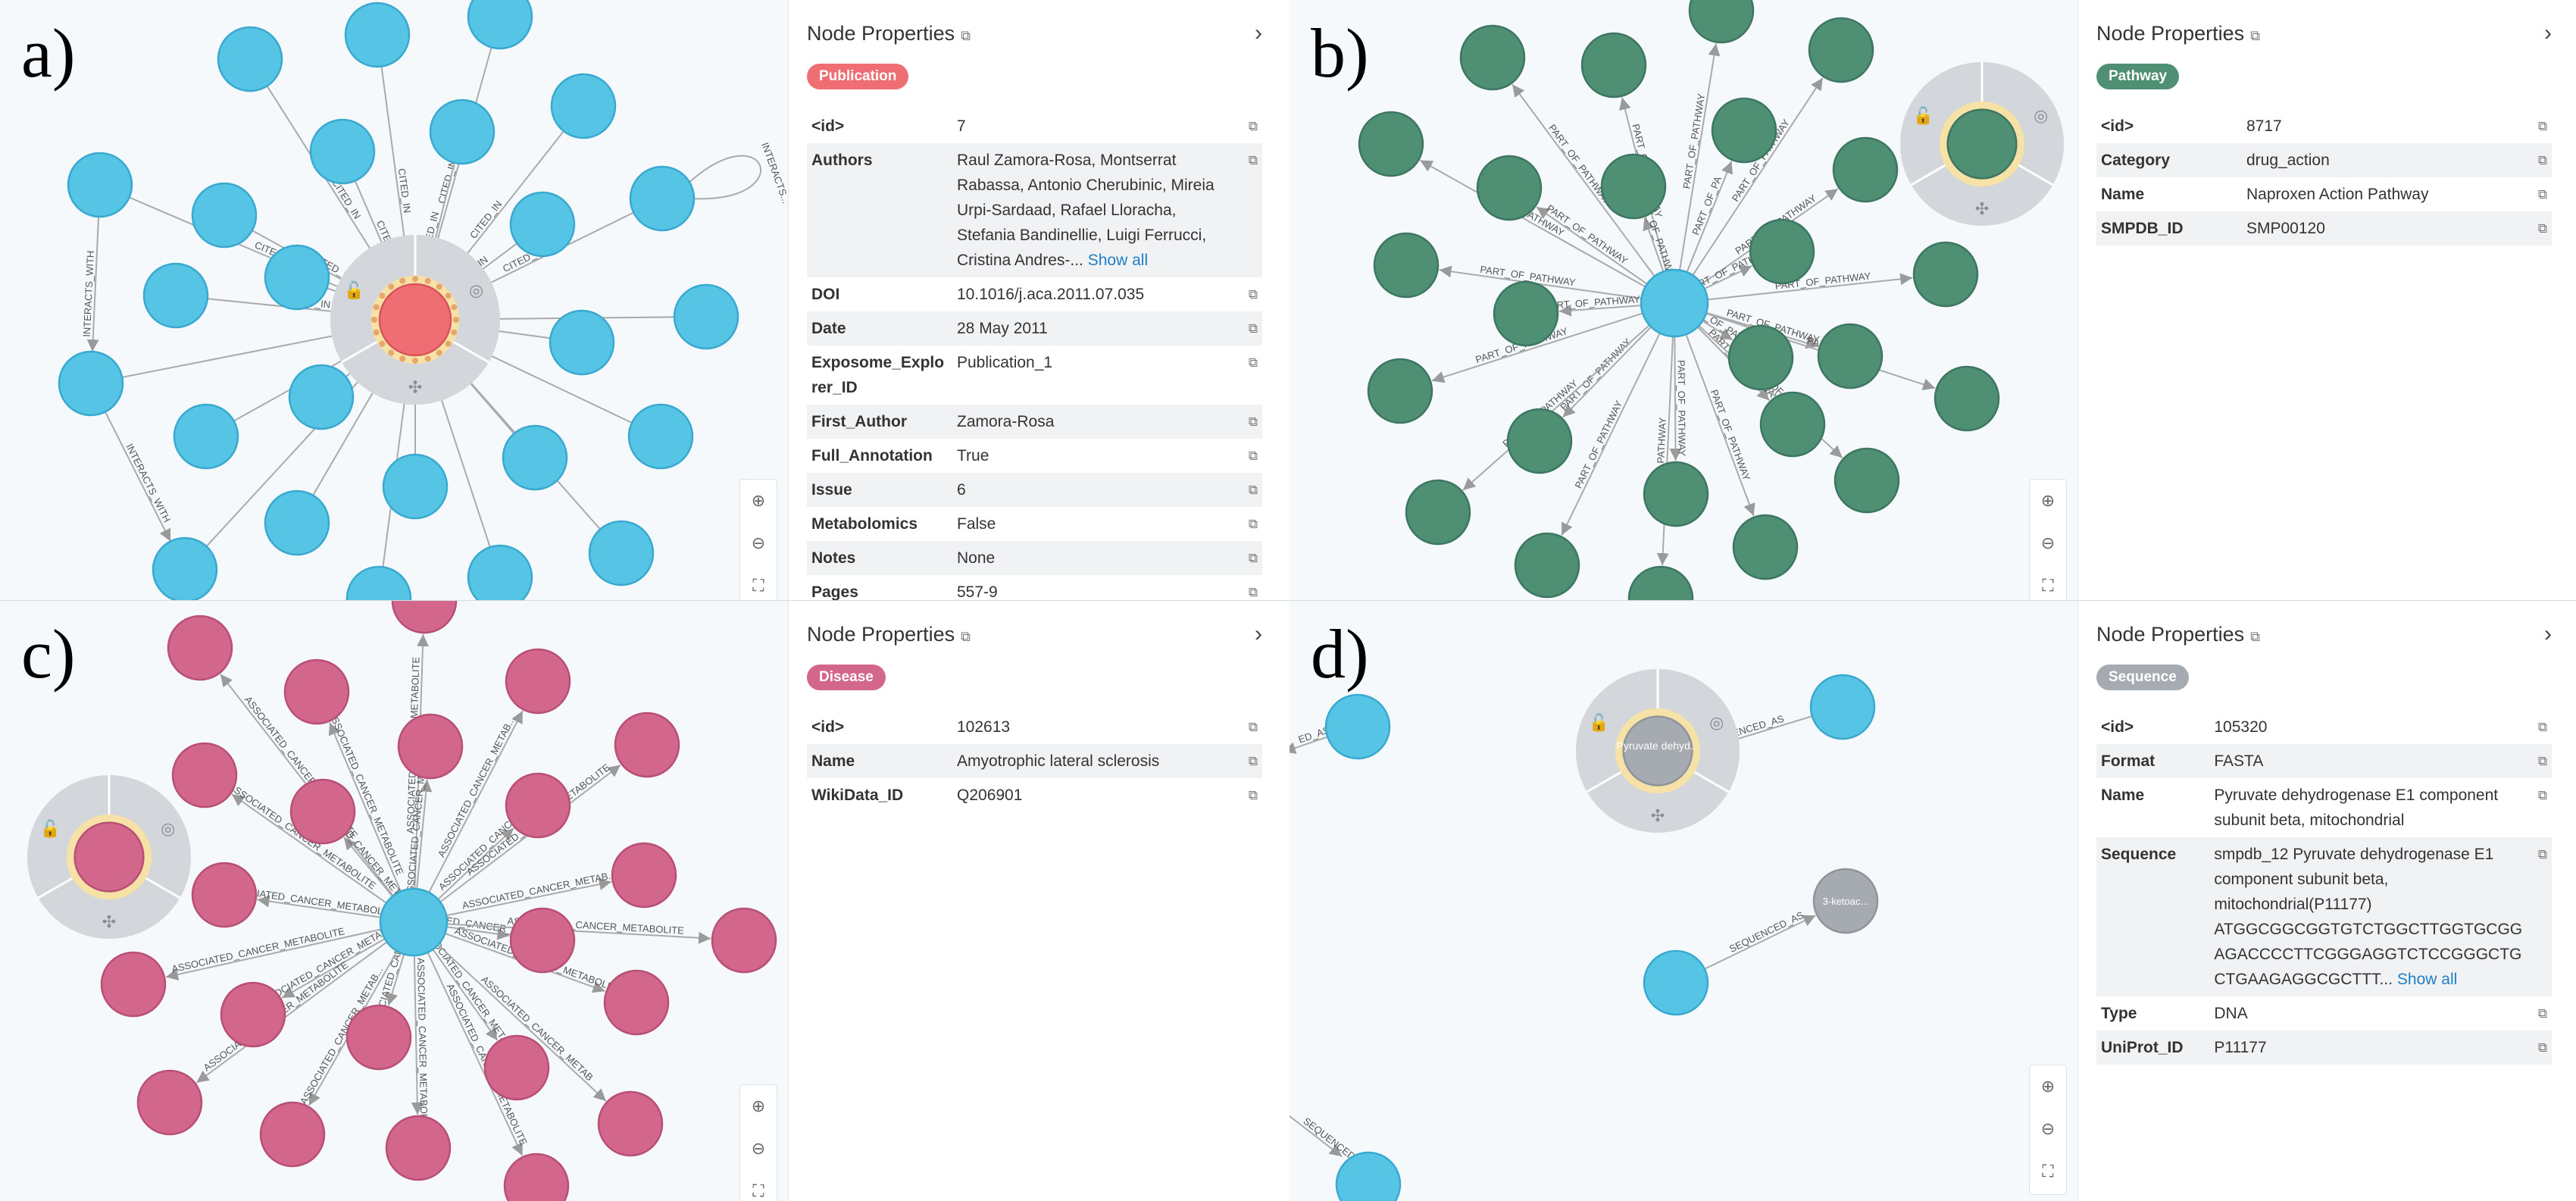 This screenshot has width=2576, height=1201. What do you see at coordinates (1924, 115) in the screenshot?
I see `lock-icon: 🔓` at bounding box center [1924, 115].